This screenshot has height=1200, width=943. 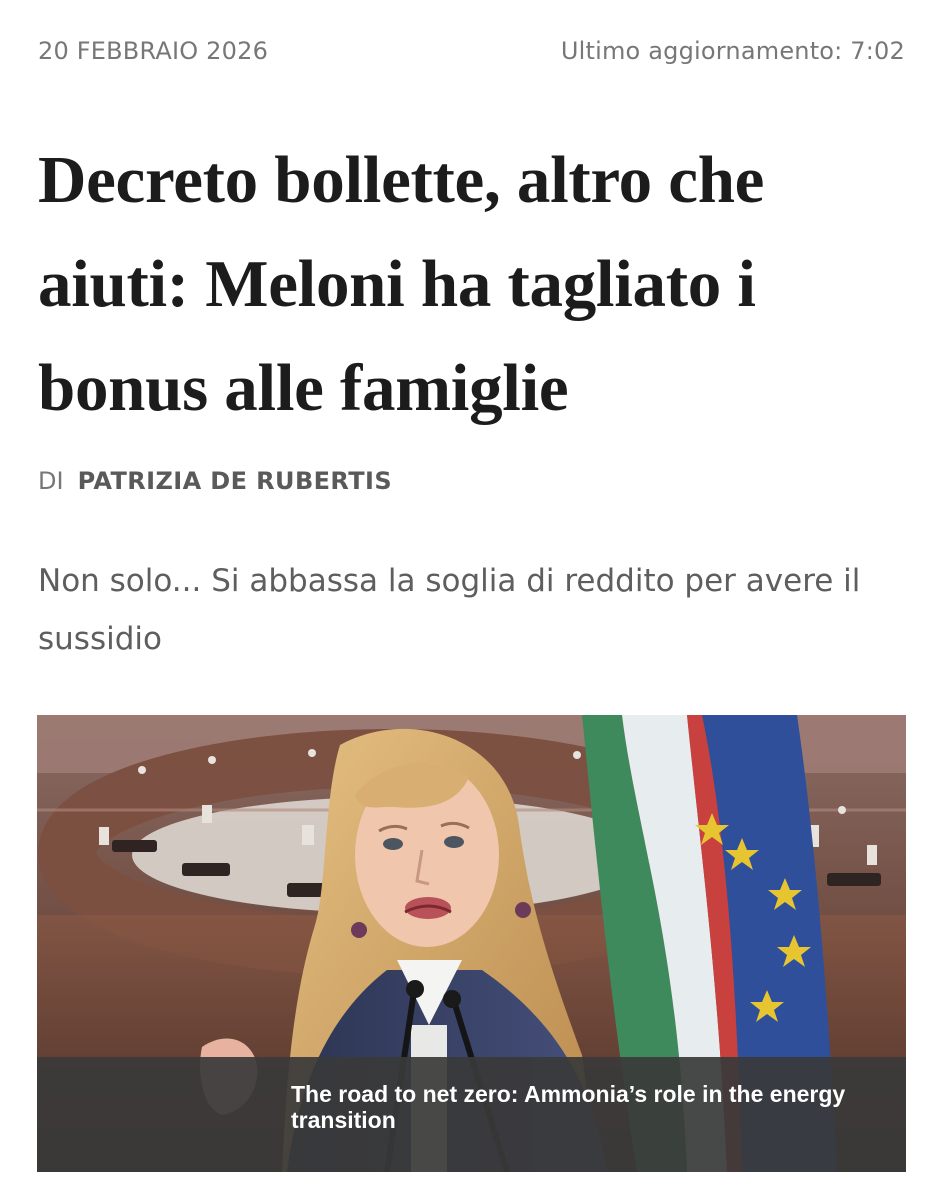 What do you see at coordinates (235, 481) in the screenshot?
I see `author-link: PATRIZIA DE RUBERTIS` at bounding box center [235, 481].